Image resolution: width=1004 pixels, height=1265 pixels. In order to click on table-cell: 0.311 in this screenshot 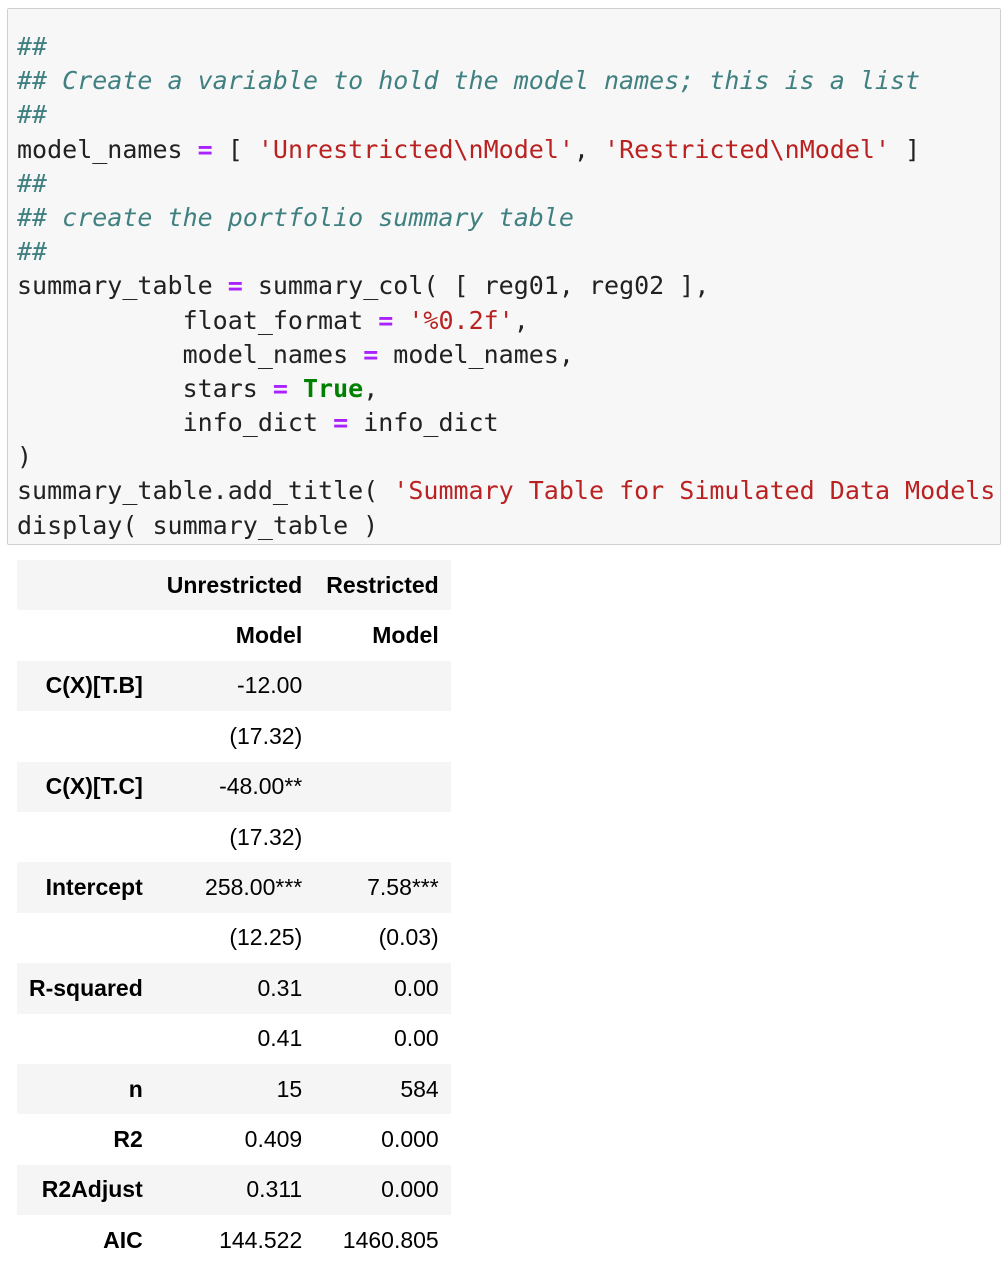, I will do `click(234, 1190)`.